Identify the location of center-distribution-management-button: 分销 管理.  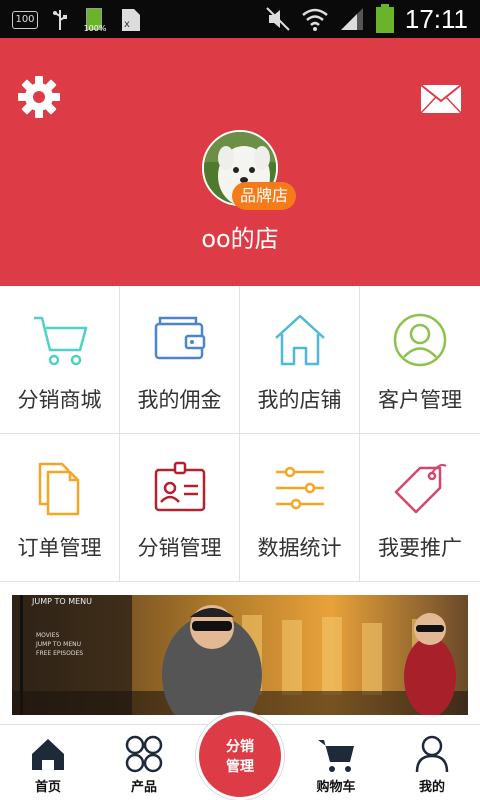
(240, 756).